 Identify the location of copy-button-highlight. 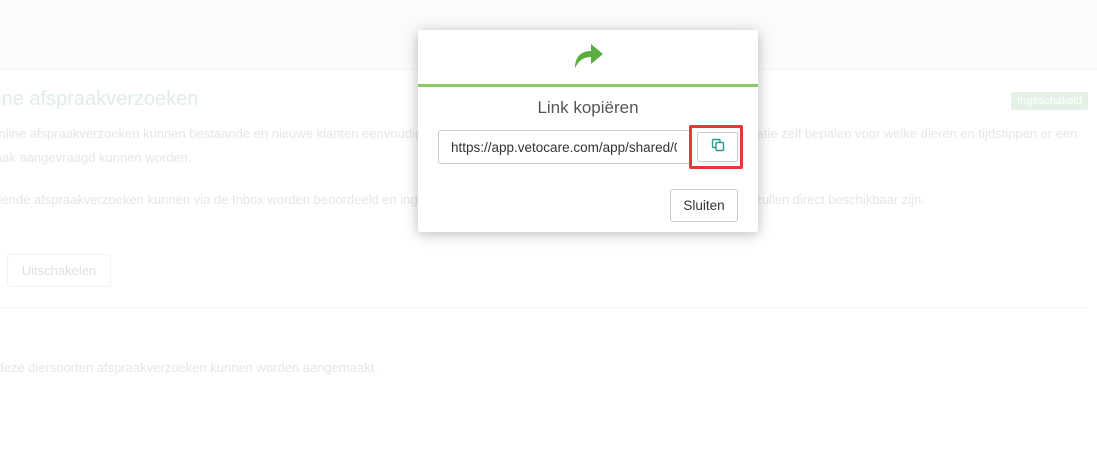
(716, 147).